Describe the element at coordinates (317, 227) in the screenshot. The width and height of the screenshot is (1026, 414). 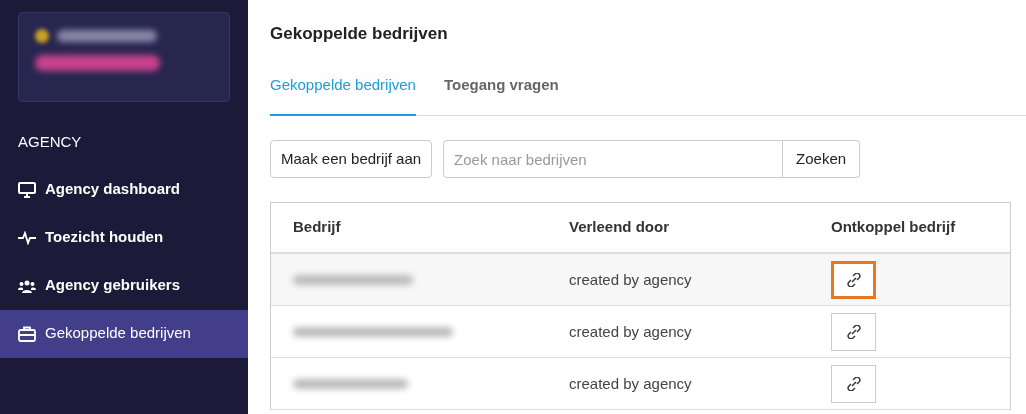
I see `column-header: Bedrijf` at that location.